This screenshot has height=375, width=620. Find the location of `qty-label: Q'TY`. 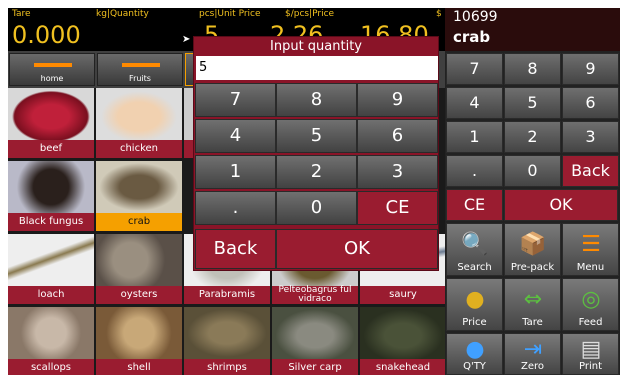

qty-label: Q'TY is located at coordinates (474, 366).